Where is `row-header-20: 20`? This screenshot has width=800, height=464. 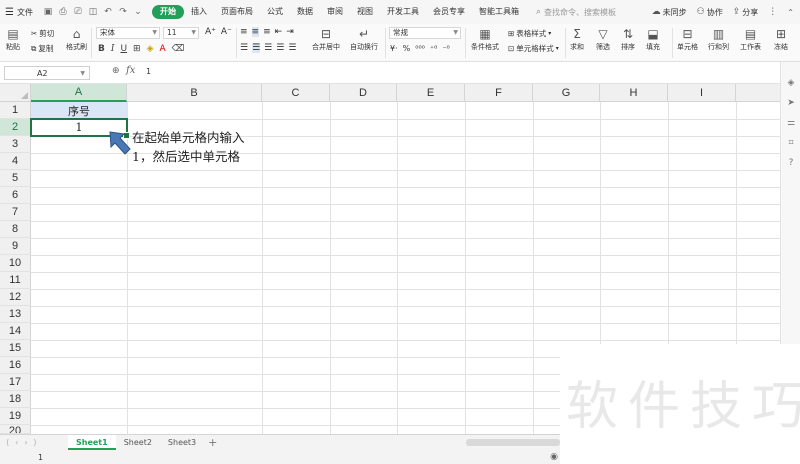
row-header-20: 20 is located at coordinates (15, 429).